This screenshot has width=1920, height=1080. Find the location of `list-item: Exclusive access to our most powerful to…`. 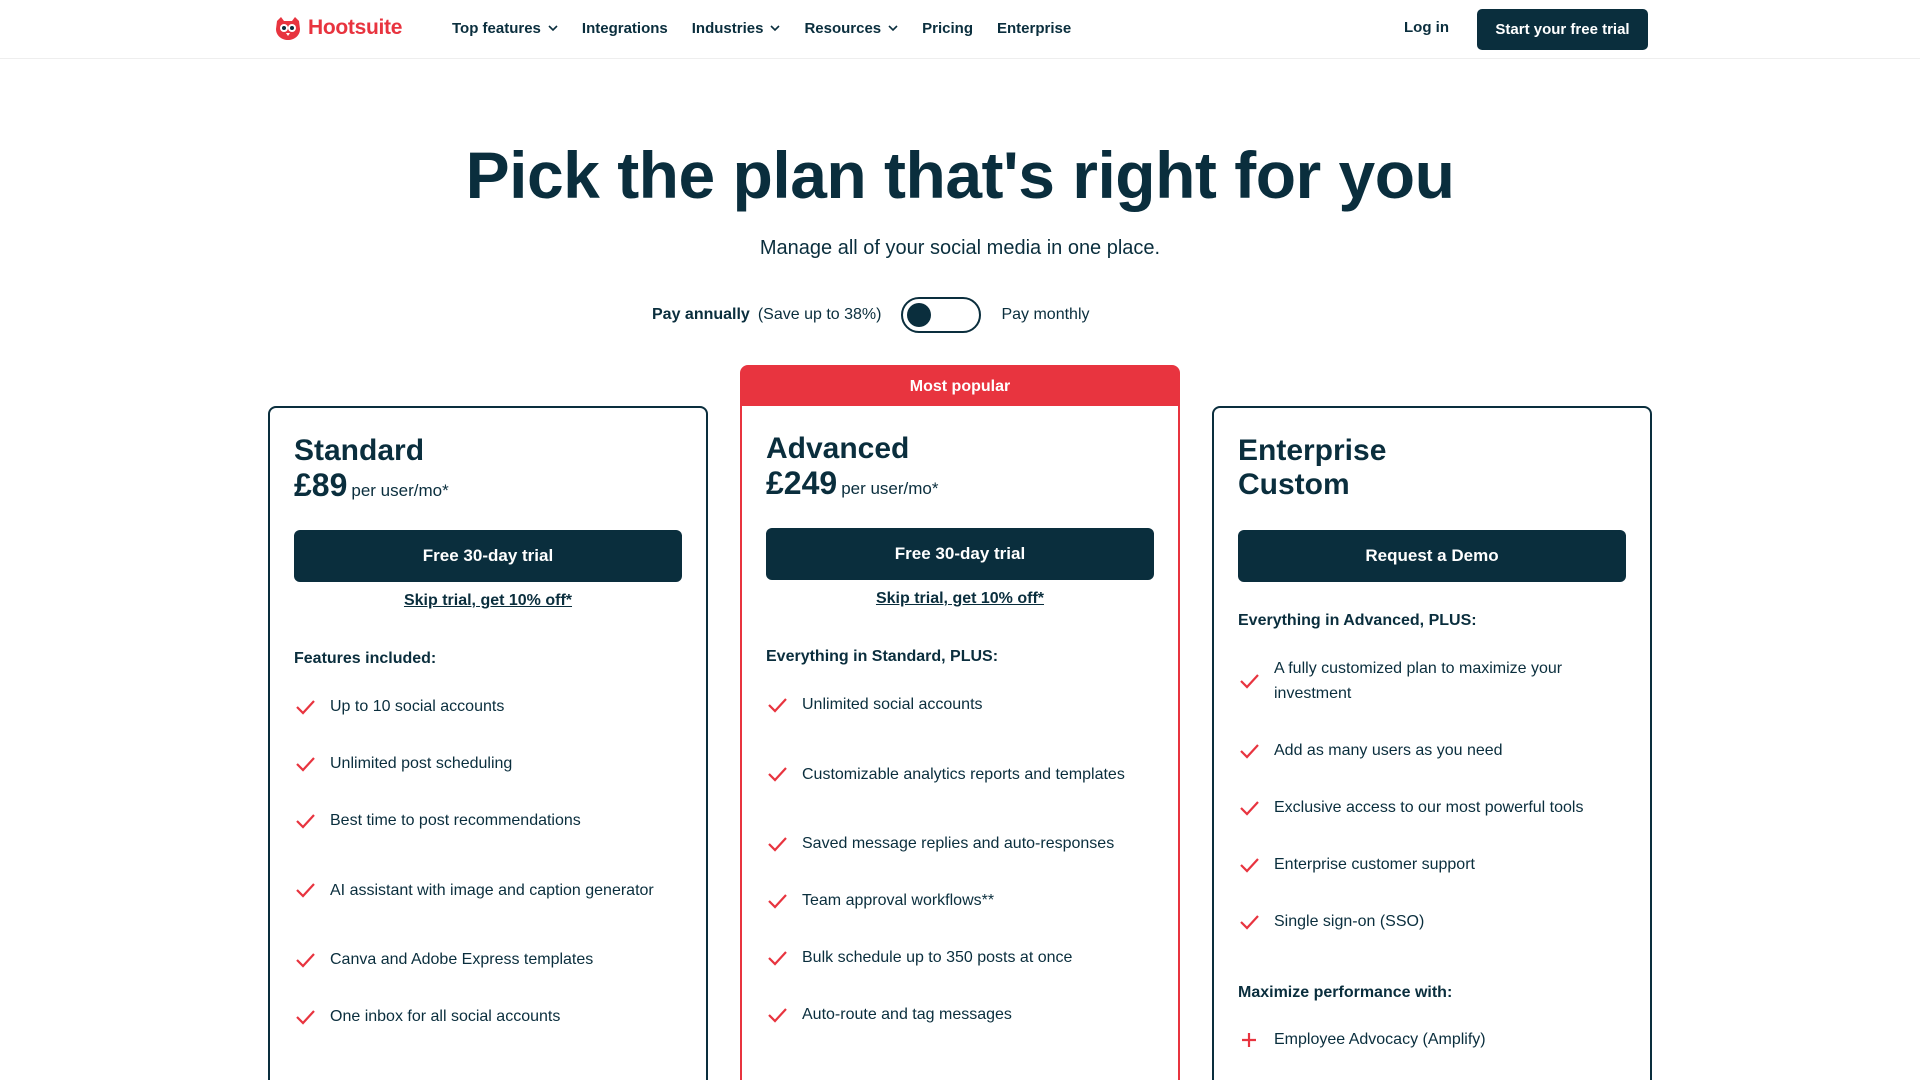

list-item: Exclusive access to our most powerful to… is located at coordinates (1434, 807).